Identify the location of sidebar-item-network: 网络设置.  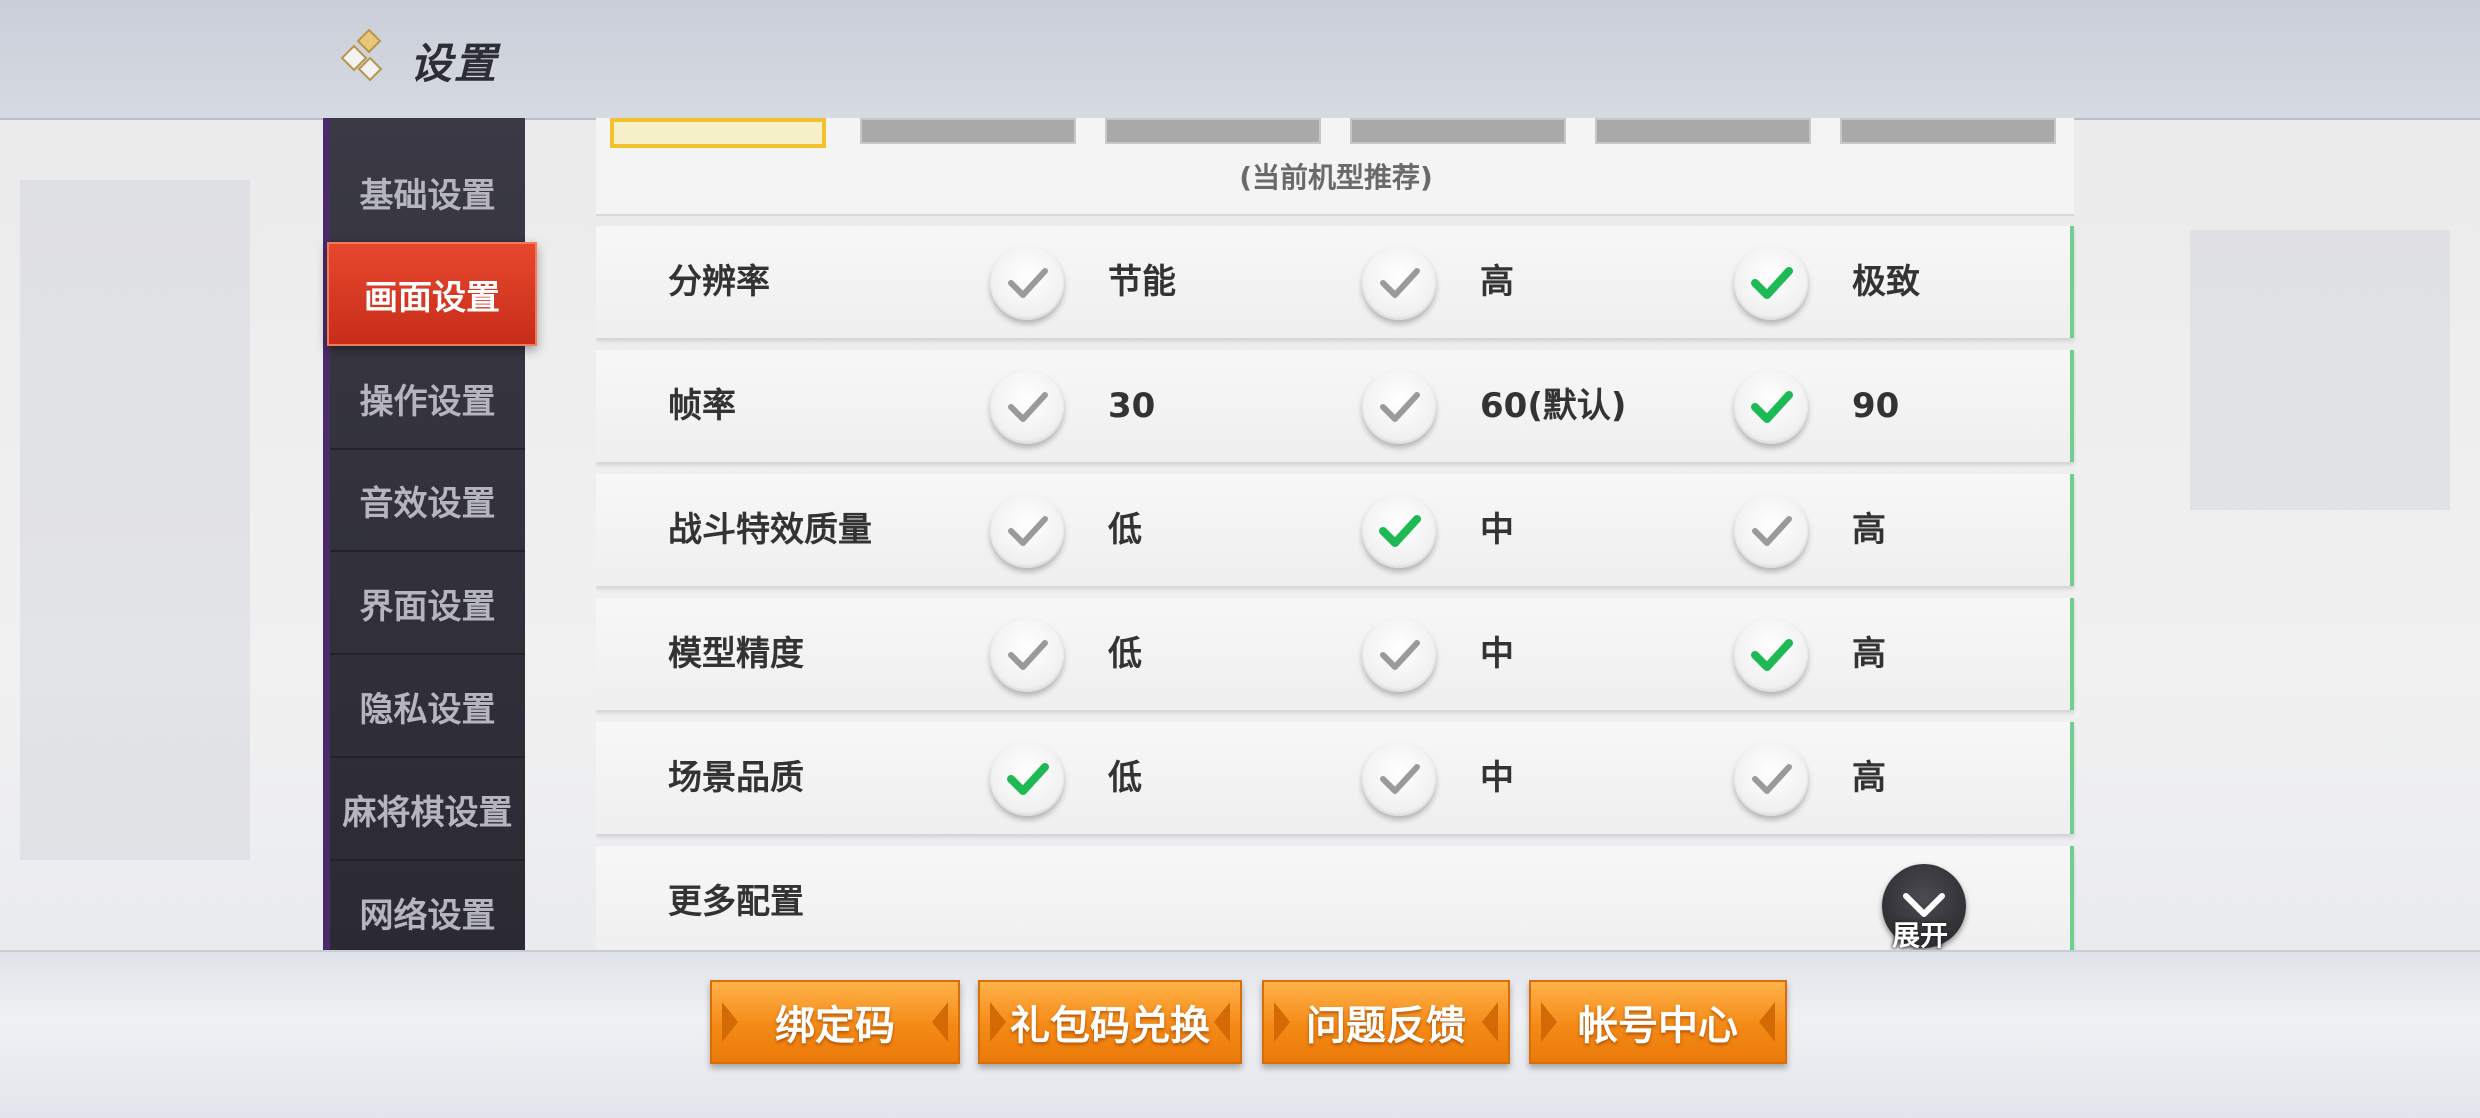
(427, 913).